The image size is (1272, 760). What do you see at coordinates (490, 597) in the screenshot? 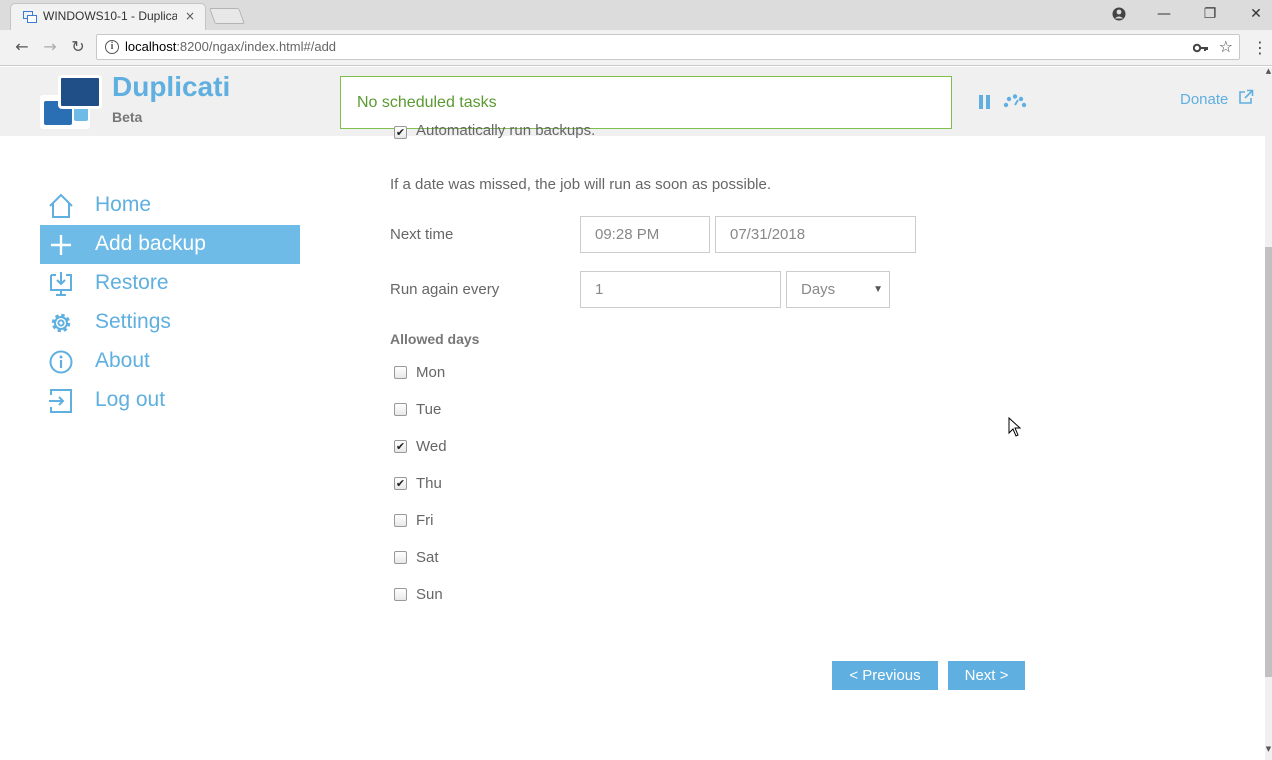
I see `day-row-sun: Sun` at bounding box center [490, 597].